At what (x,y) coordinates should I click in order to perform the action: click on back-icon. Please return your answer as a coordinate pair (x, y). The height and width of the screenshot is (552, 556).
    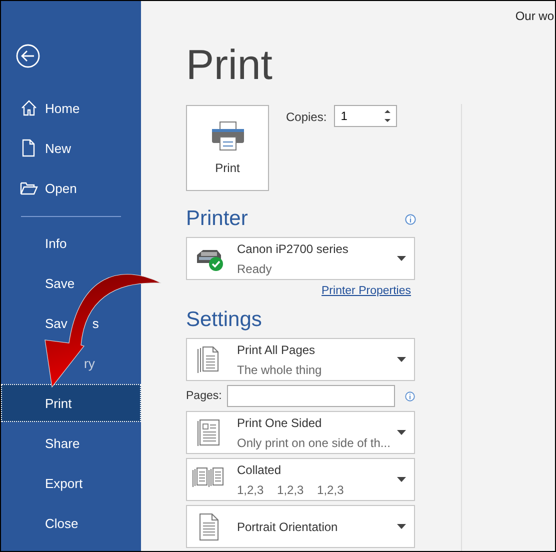
    Looking at the image, I should click on (28, 56).